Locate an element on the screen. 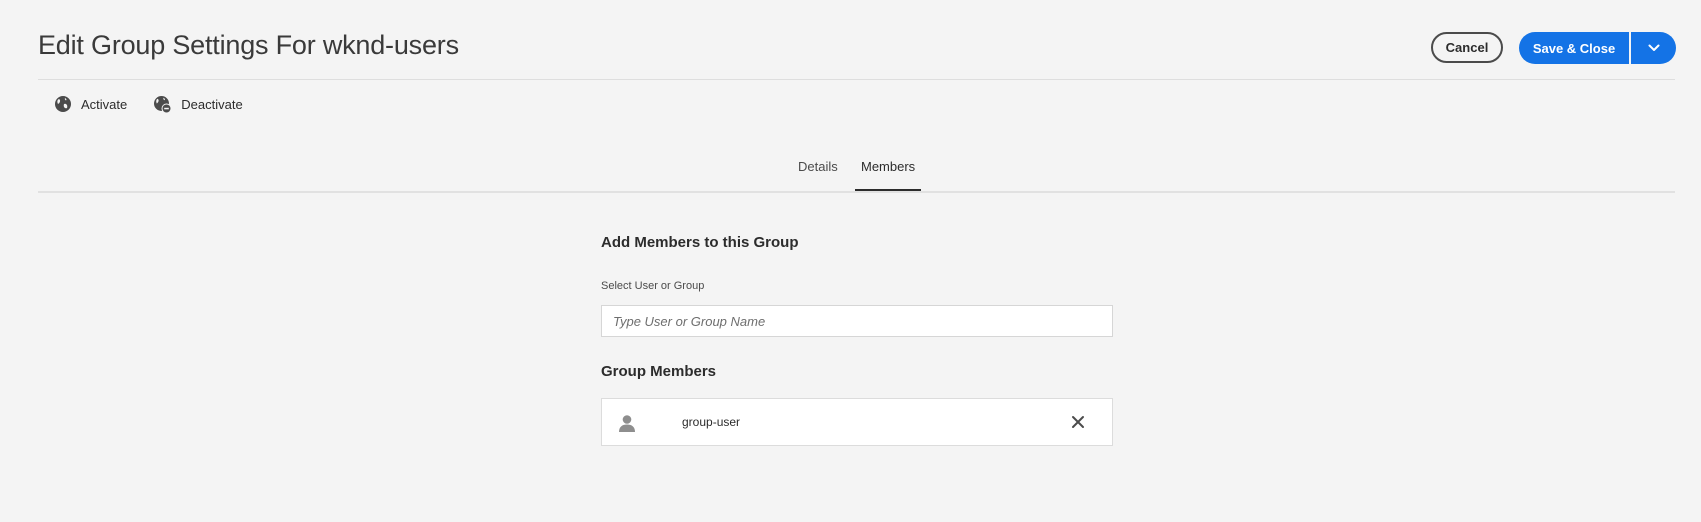  chevron-down-icon is located at coordinates (1653, 47).